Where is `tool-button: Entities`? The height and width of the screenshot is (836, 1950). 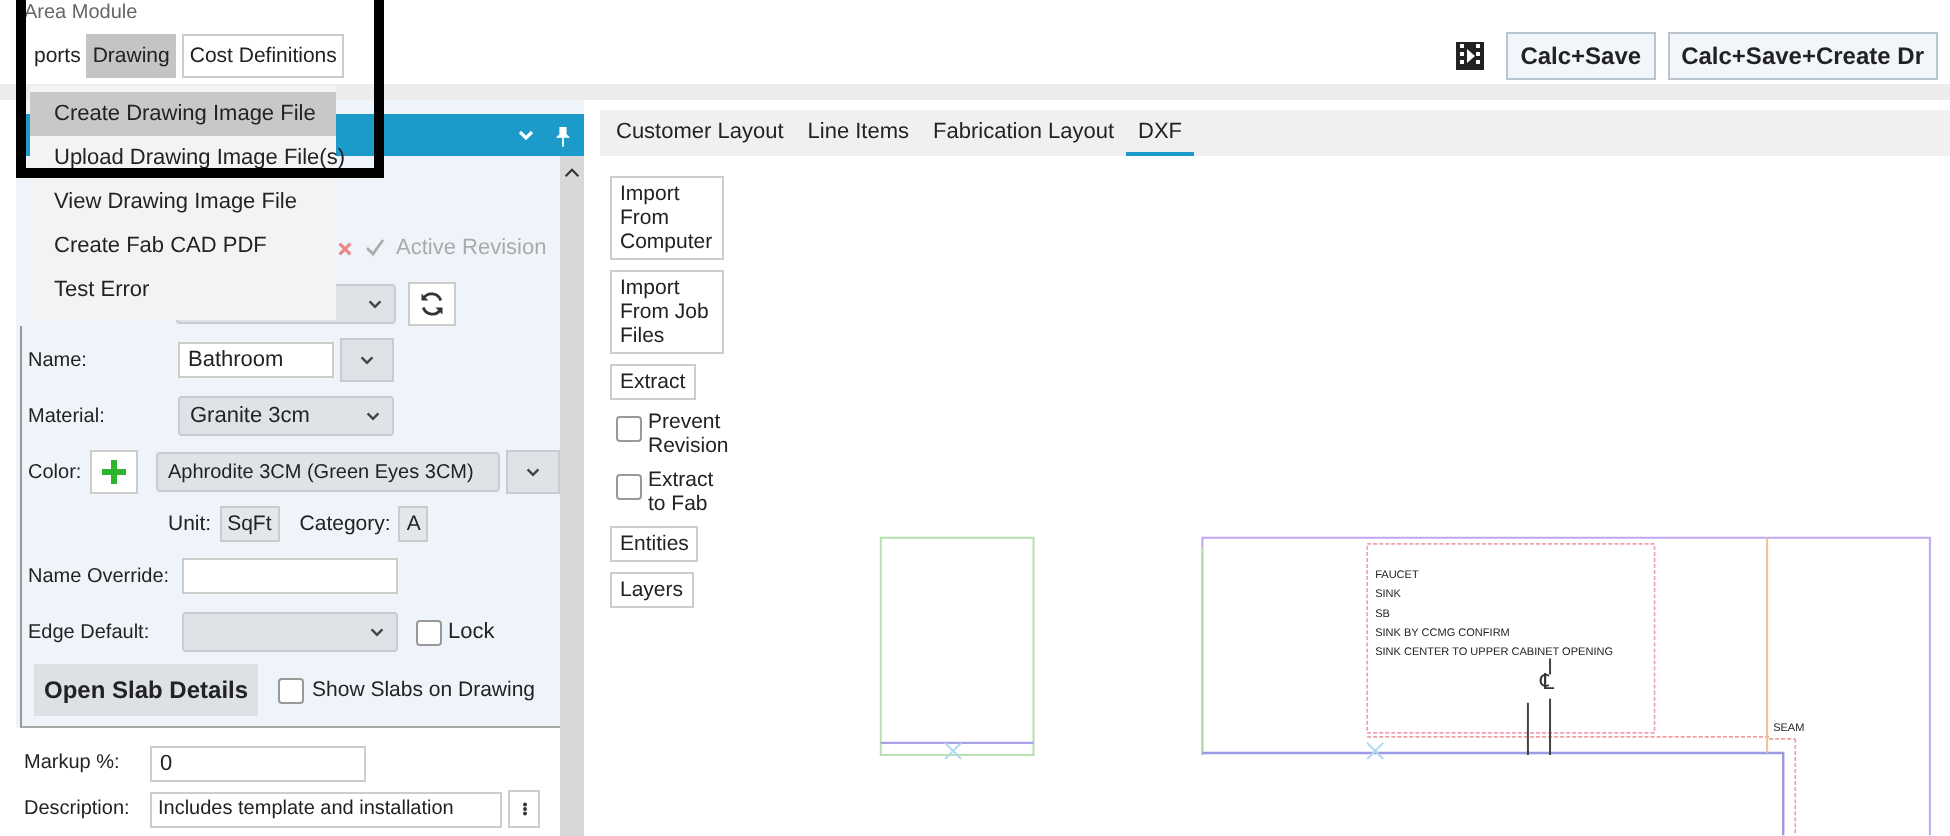 tool-button: Entities is located at coordinates (654, 544).